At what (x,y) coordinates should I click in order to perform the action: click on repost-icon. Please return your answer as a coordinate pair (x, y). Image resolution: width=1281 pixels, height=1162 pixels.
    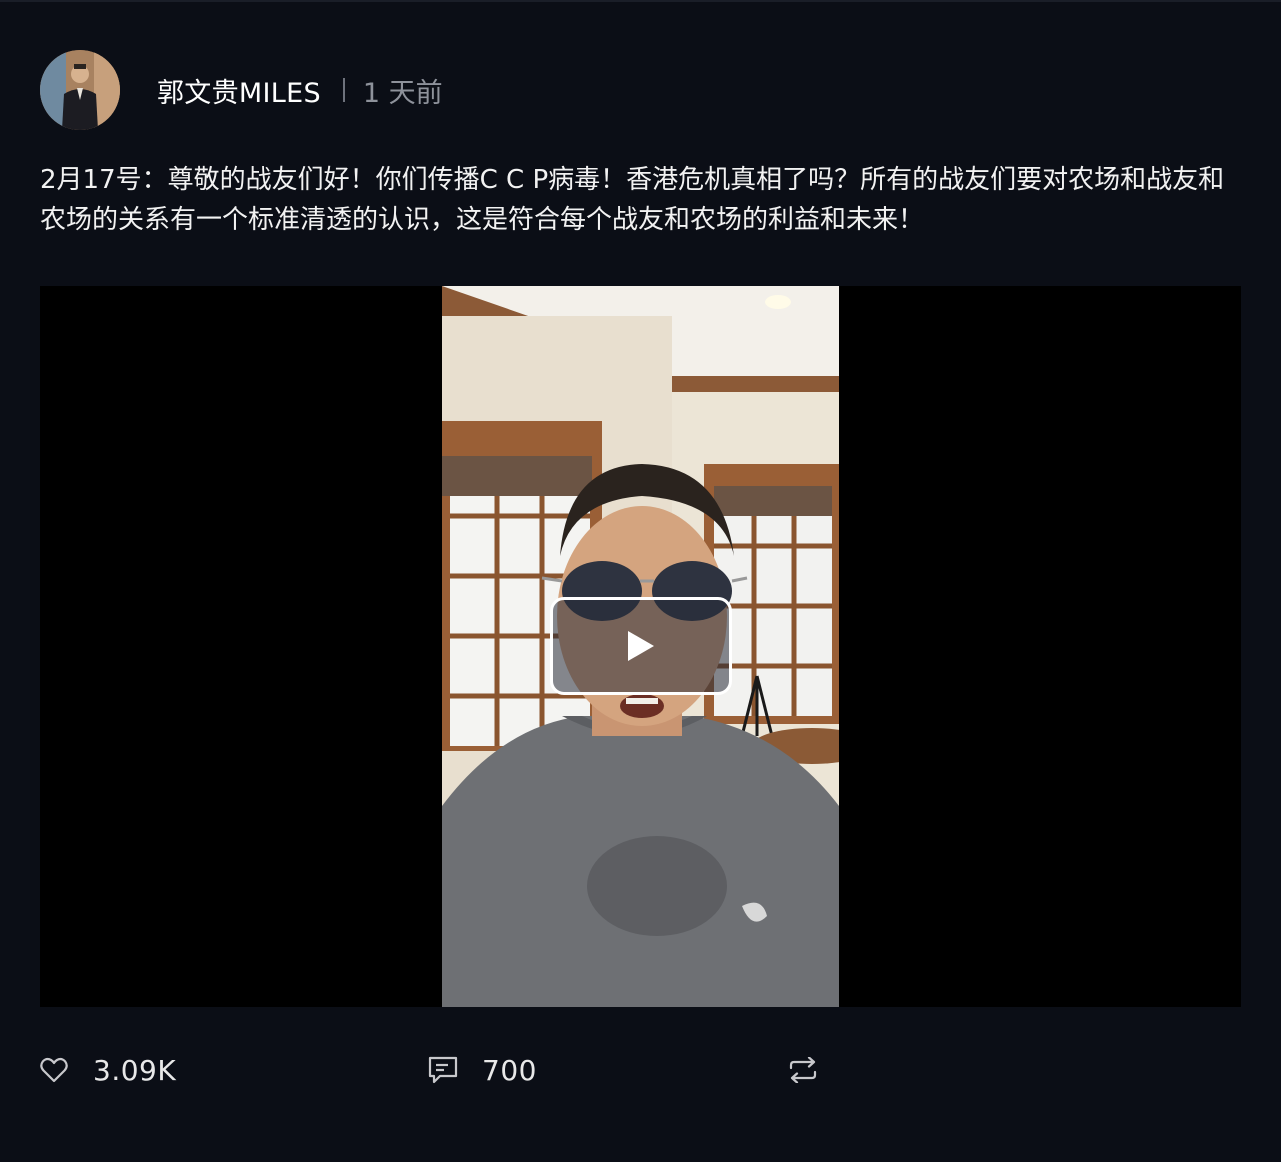
    Looking at the image, I should click on (803, 1070).